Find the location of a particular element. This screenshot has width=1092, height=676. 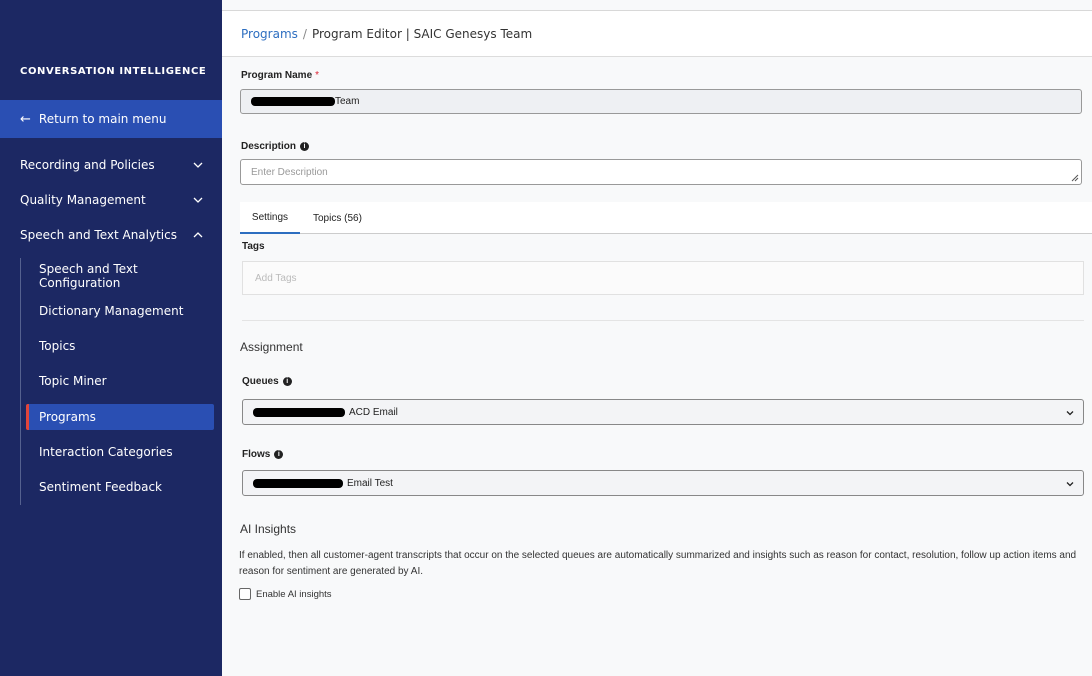

return-label: Return to main menu is located at coordinates (102, 119).